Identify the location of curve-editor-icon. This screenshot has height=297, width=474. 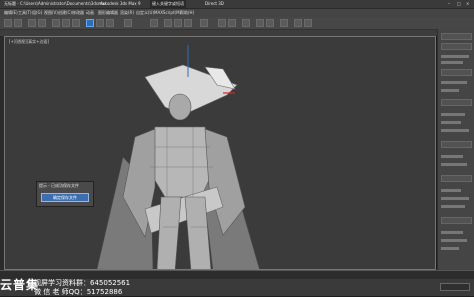
(260, 23).